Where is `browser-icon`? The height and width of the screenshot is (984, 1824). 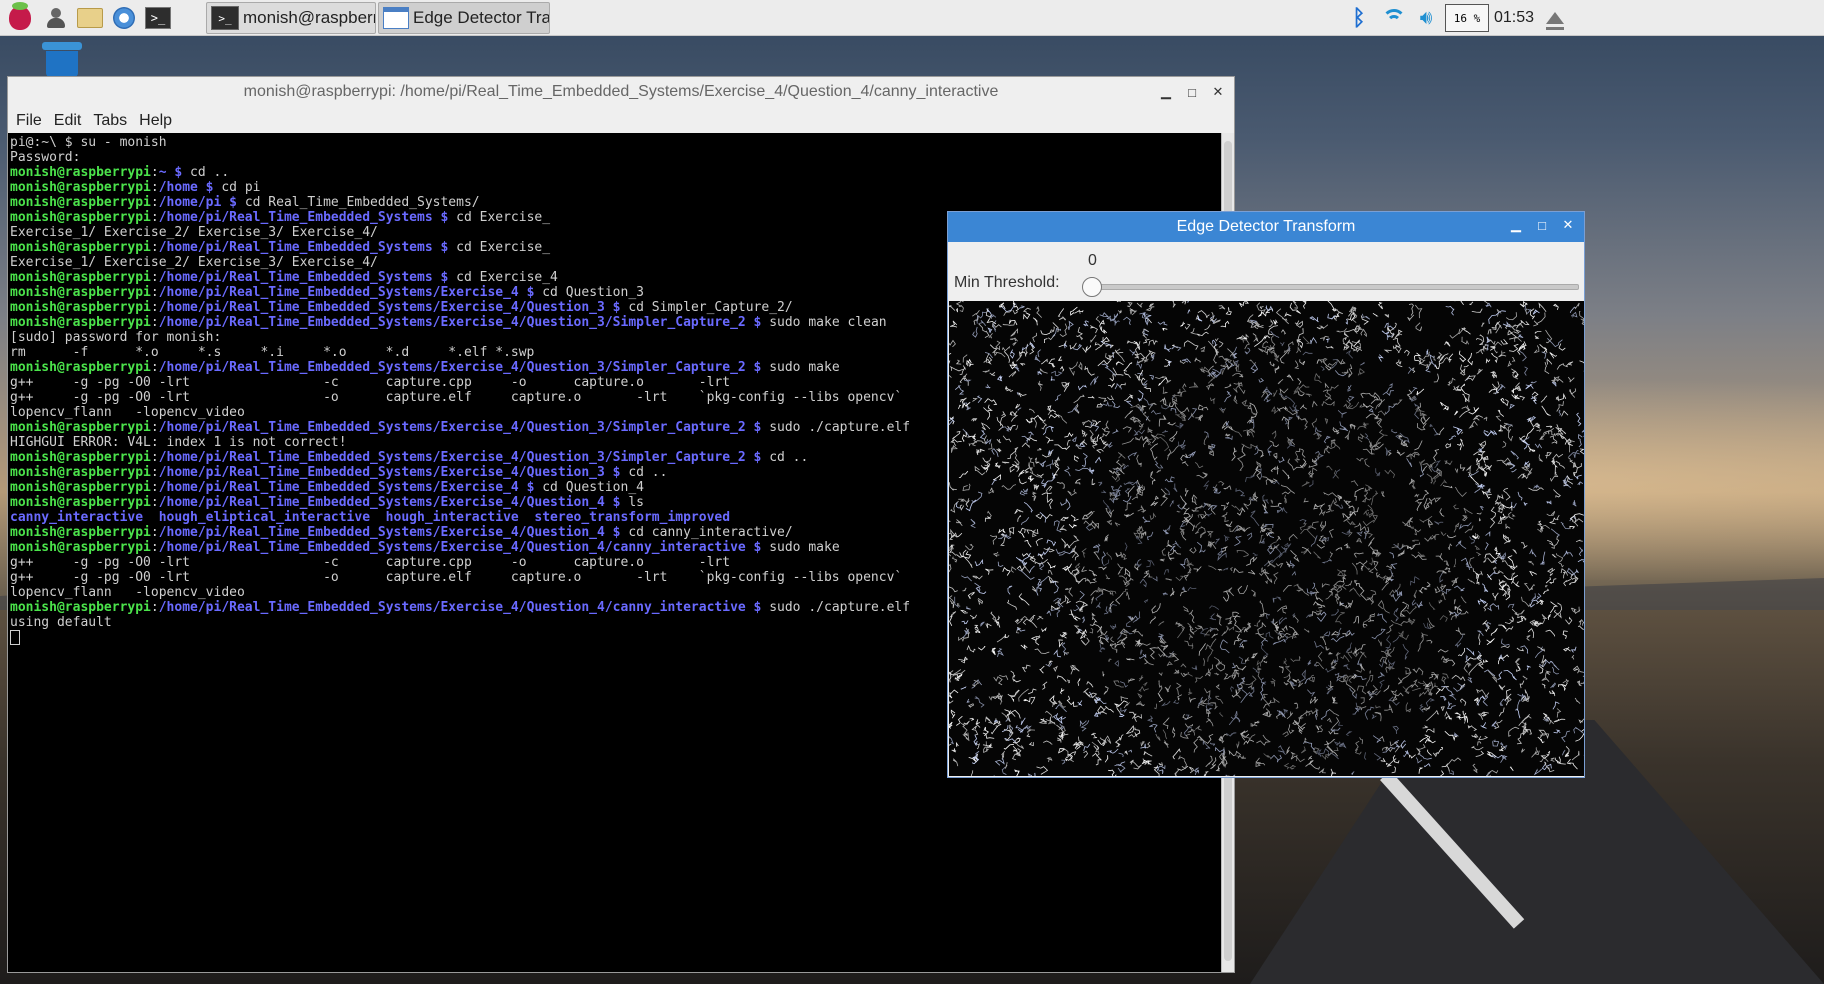 browser-icon is located at coordinates (124, 18).